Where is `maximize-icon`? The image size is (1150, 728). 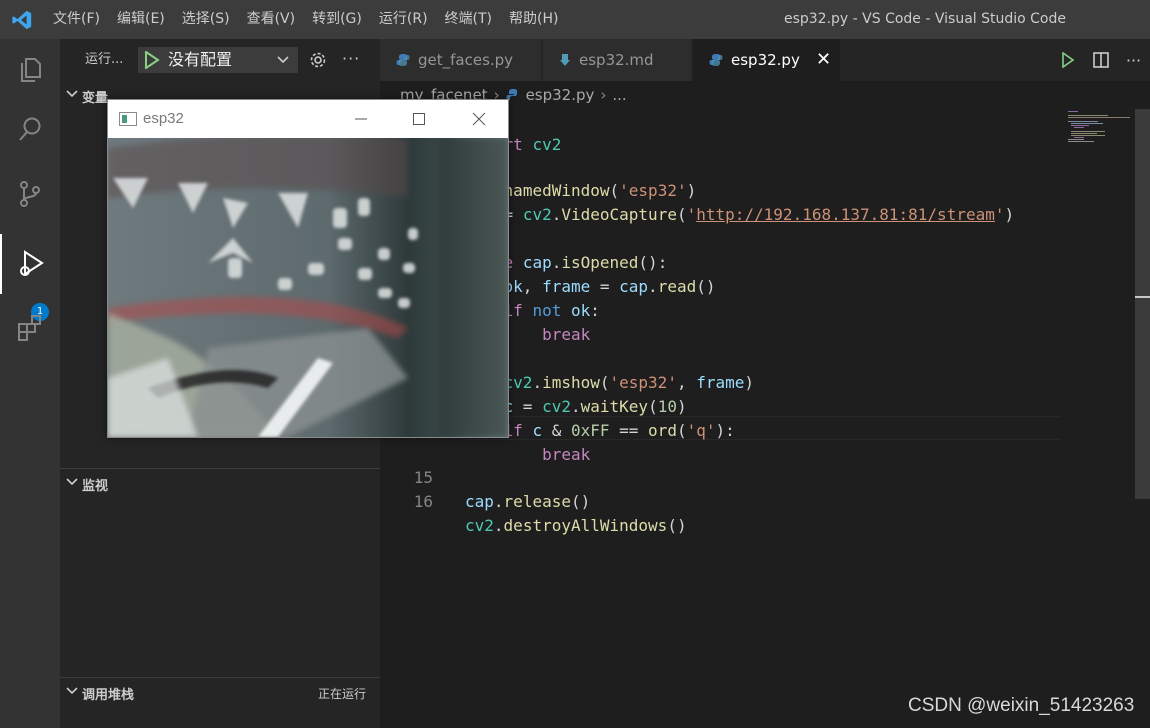 maximize-icon is located at coordinates (419, 119).